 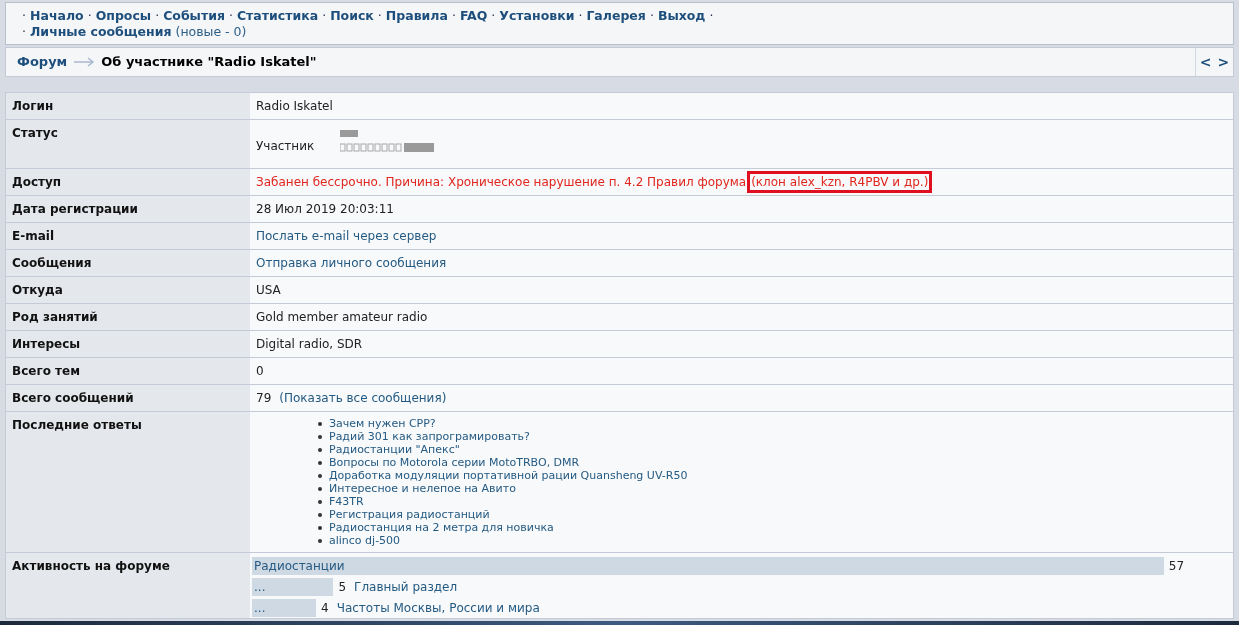 What do you see at coordinates (277, 16) in the screenshot?
I see `nav-link: Статистика` at bounding box center [277, 16].